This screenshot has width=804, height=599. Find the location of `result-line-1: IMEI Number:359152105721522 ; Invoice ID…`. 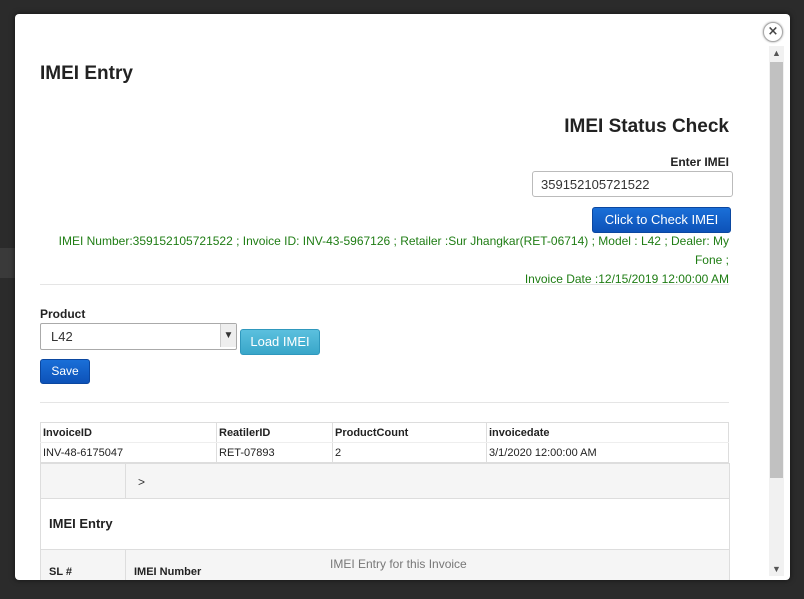

result-line-1: IMEI Number:359152105721522 ; Invoice ID… is located at coordinates (393, 250).